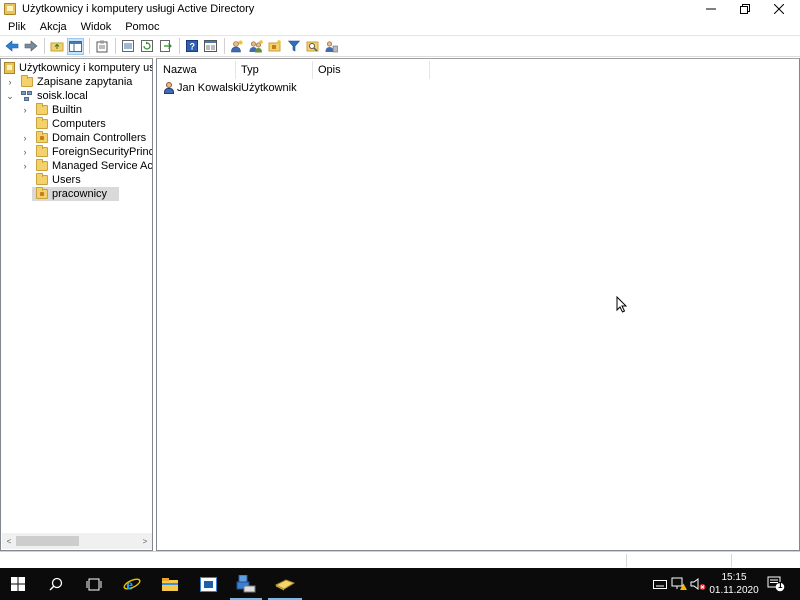 The image size is (800, 600). I want to click on tree-item-label: soisk.local, so click(62, 96).